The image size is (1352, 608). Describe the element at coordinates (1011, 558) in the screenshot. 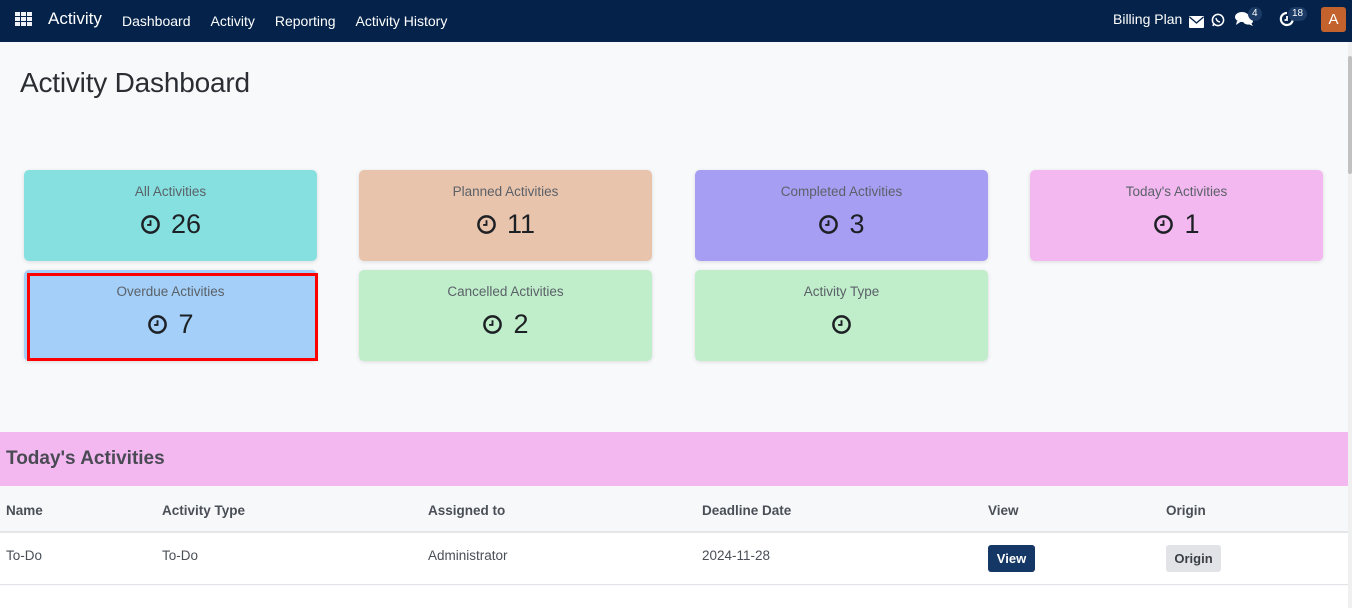

I see `view-button: View` at that location.